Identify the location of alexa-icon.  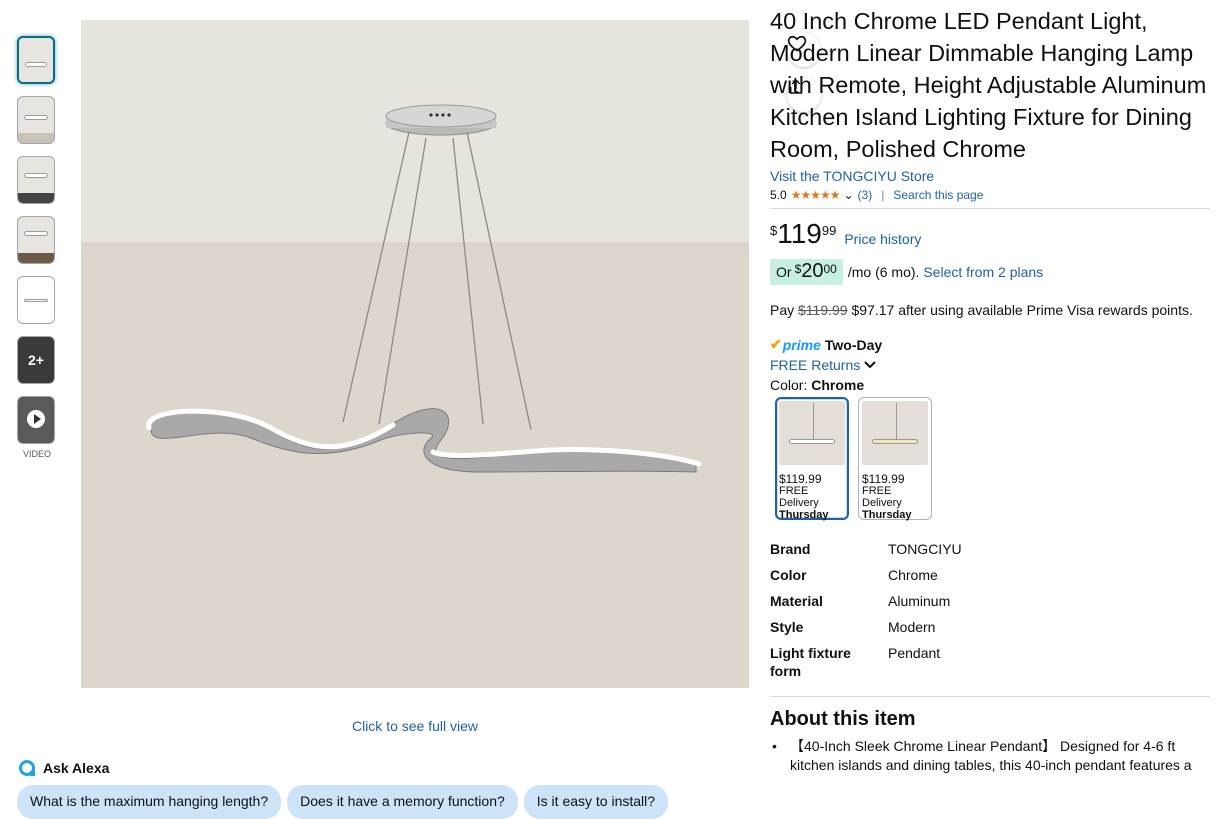
(27, 768).